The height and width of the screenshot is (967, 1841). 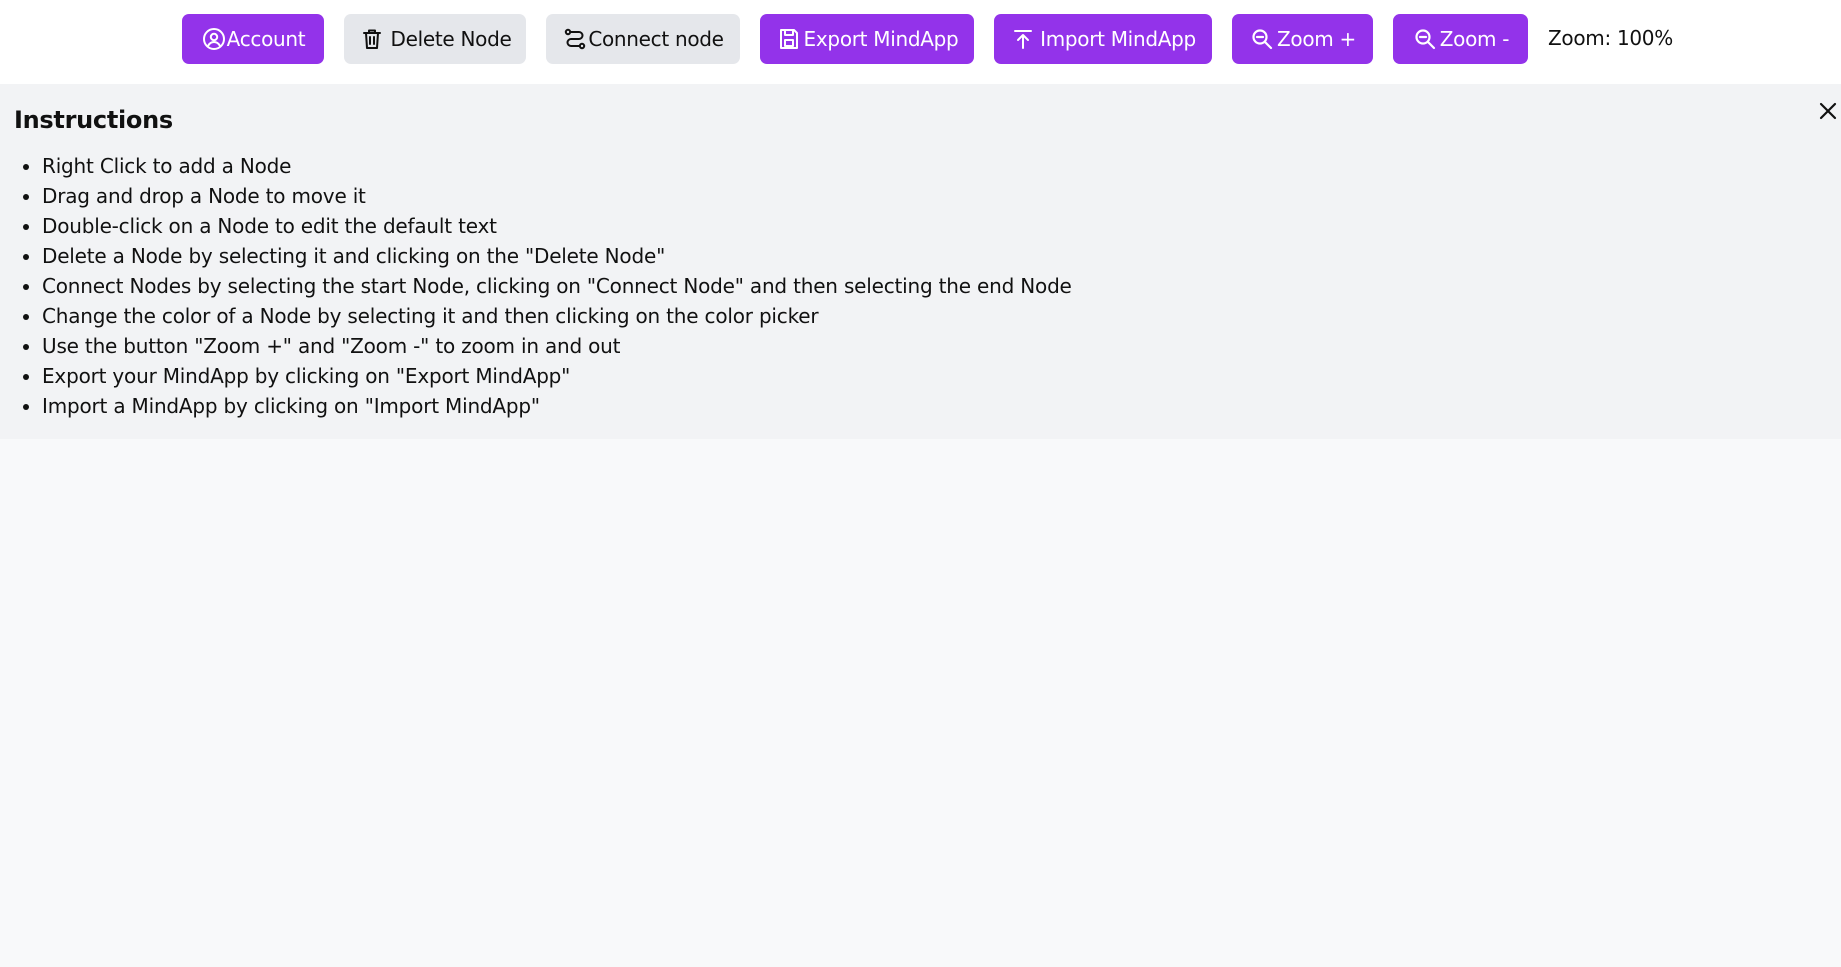 I want to click on user-circle-icon, so click(x=214, y=39).